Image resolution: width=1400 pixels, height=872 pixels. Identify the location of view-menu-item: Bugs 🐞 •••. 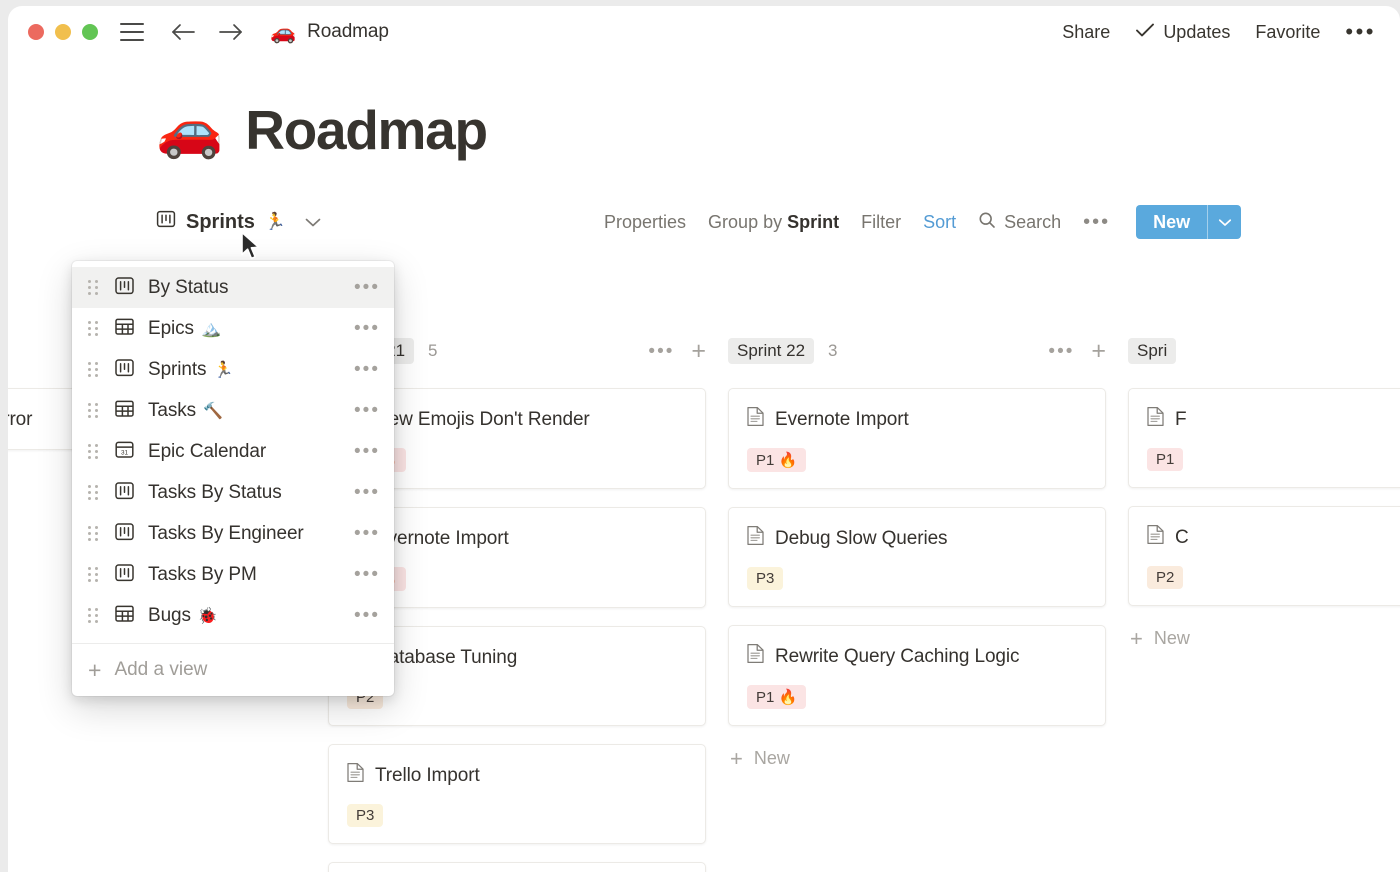
(233, 615).